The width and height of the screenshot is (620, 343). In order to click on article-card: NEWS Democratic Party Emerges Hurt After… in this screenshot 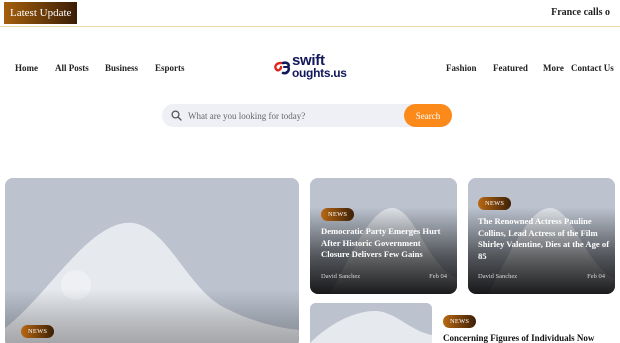, I will do `click(383, 236)`.